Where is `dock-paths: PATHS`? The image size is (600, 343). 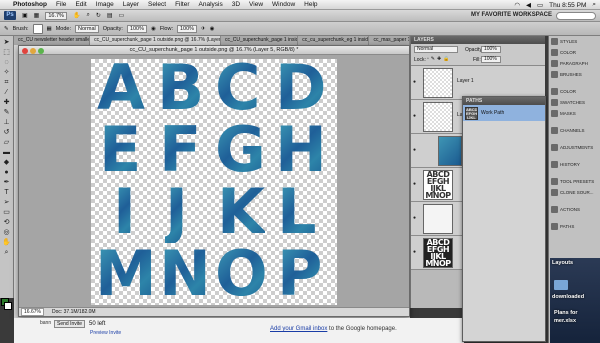 dock-paths: PATHS is located at coordinates (574, 226).